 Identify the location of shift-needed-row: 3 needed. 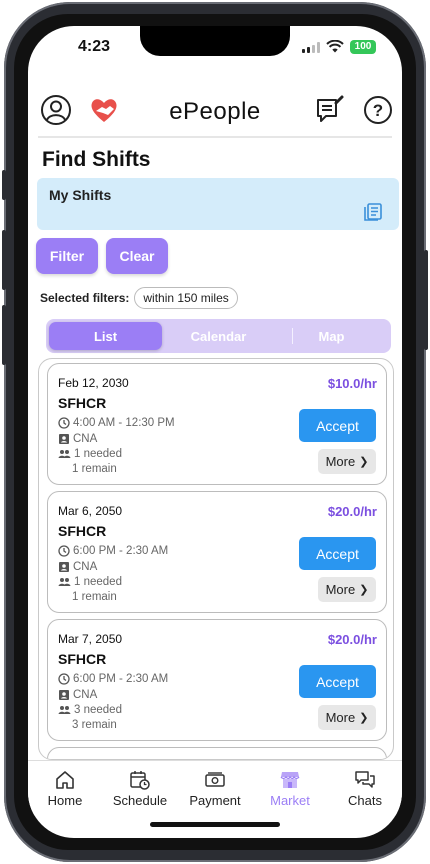
(90, 710).